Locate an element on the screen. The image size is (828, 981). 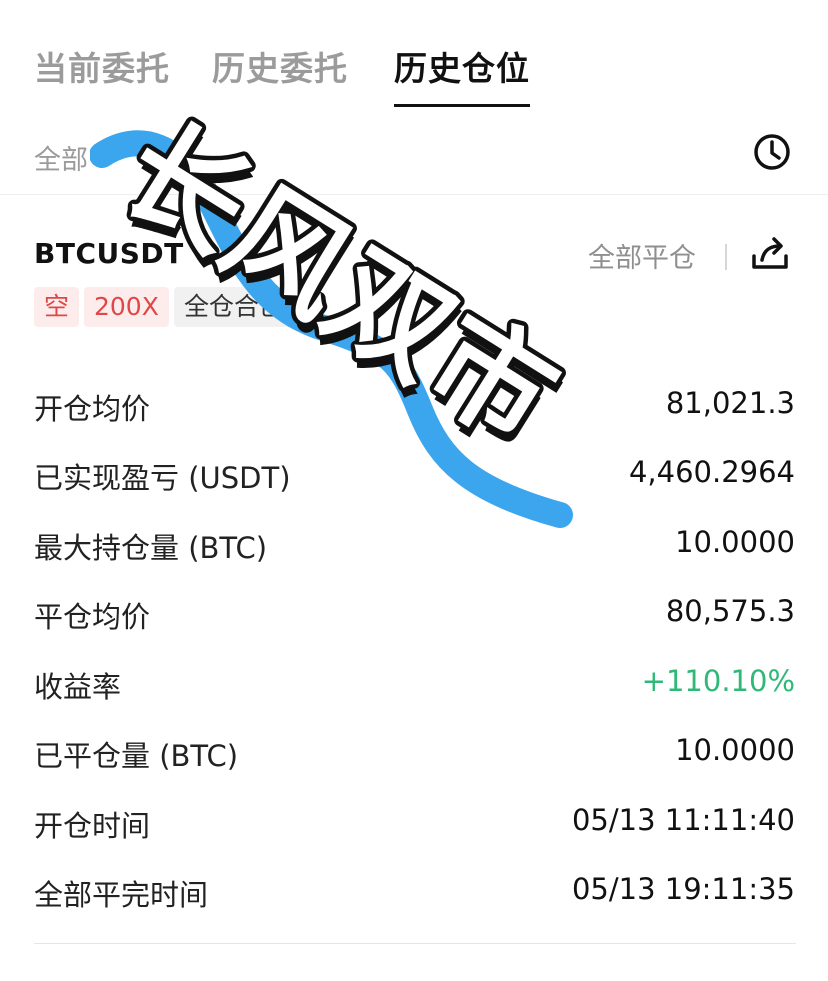
clock-icon is located at coordinates (772, 152).